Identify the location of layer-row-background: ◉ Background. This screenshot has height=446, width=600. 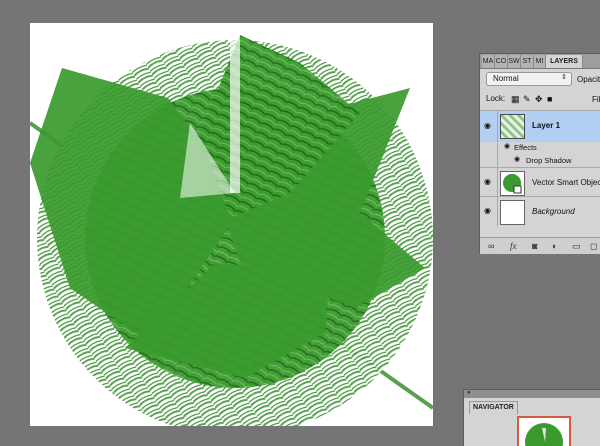
(540, 211).